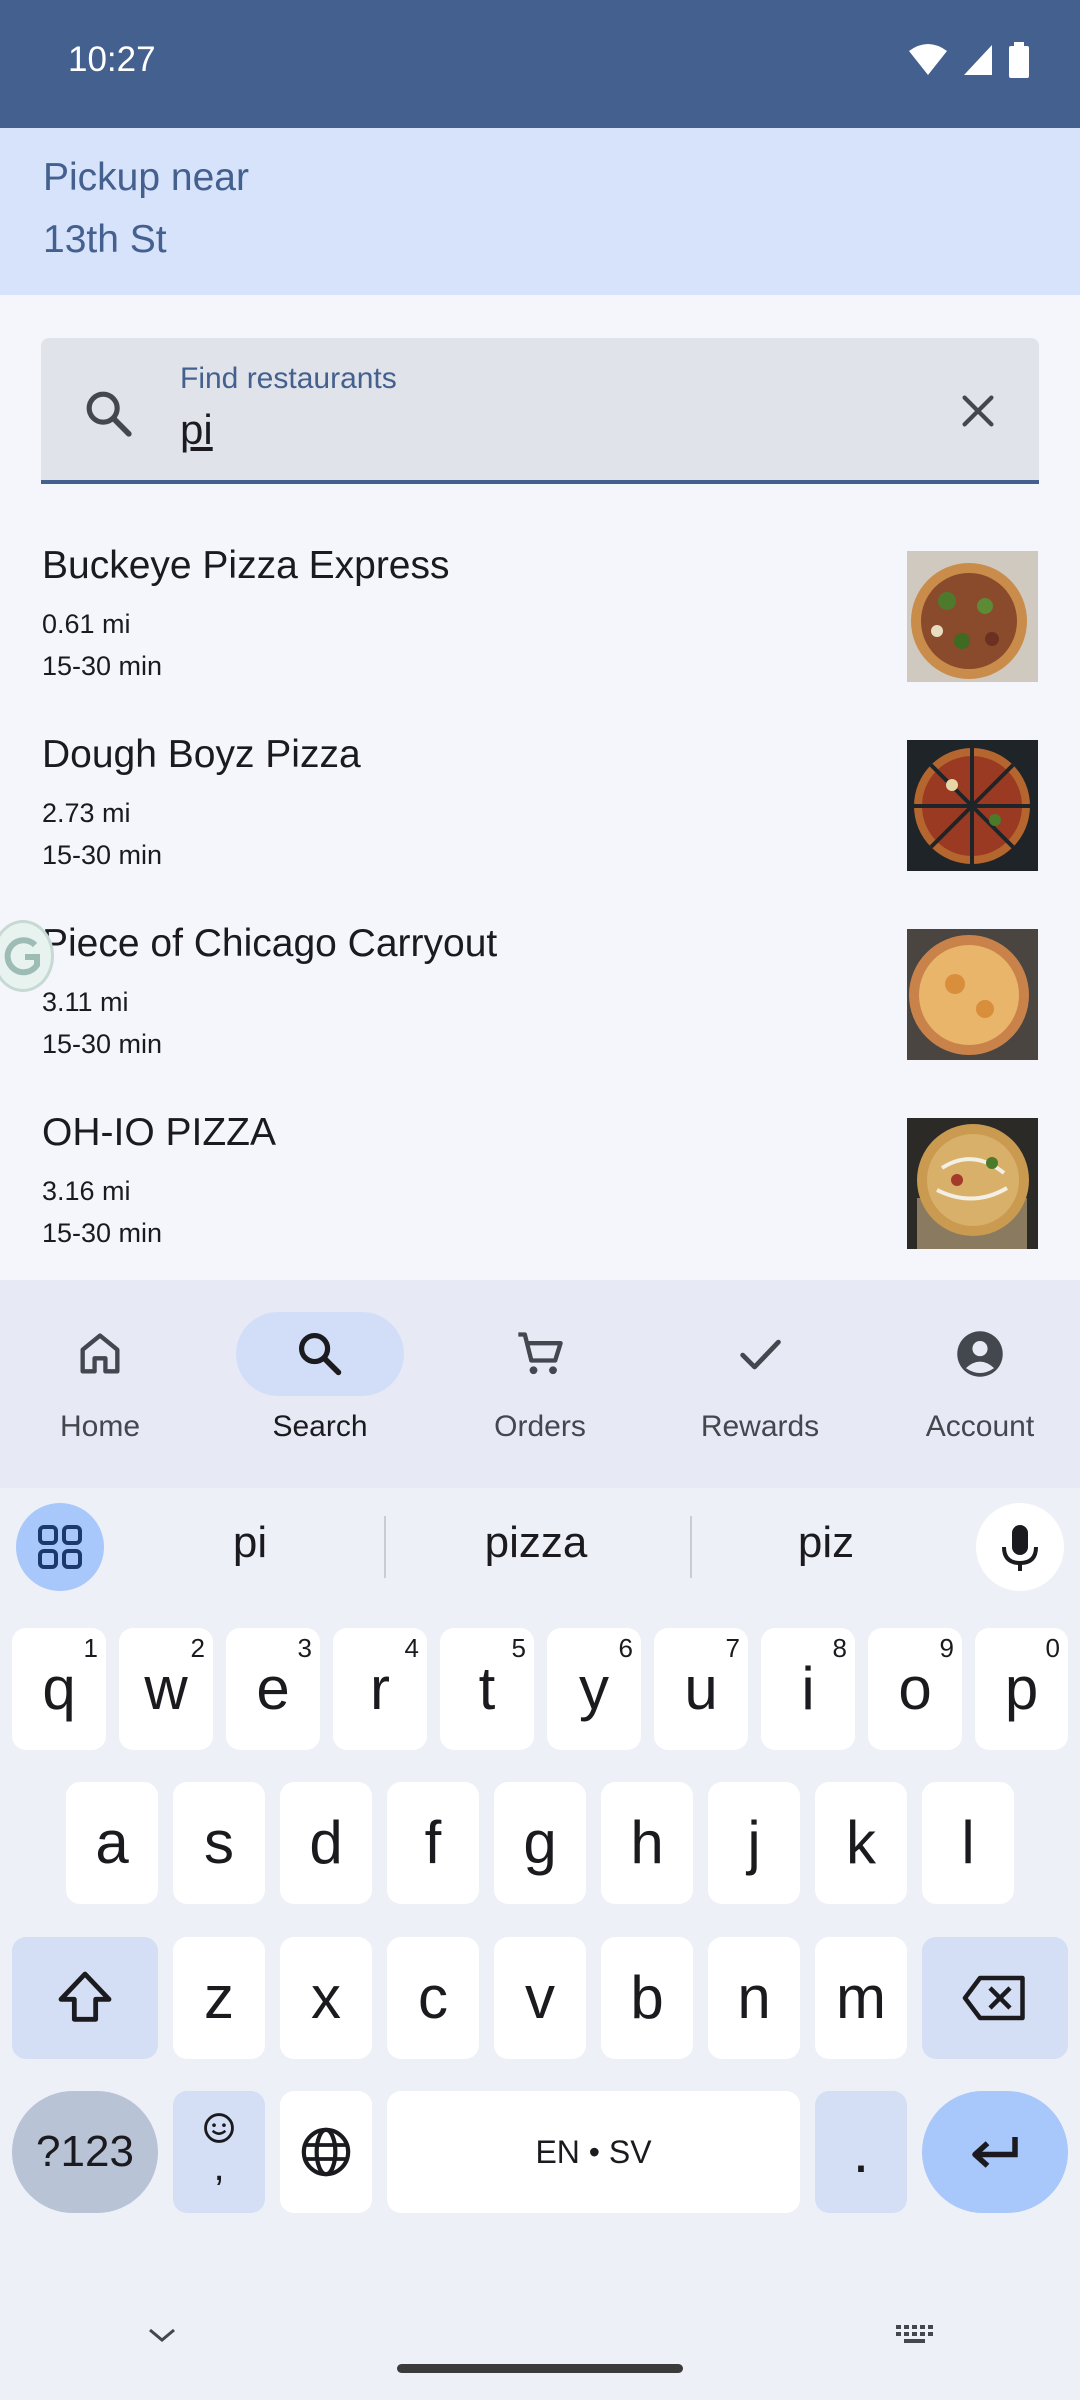  I want to click on keyboard-apps-button, so click(60, 1547).